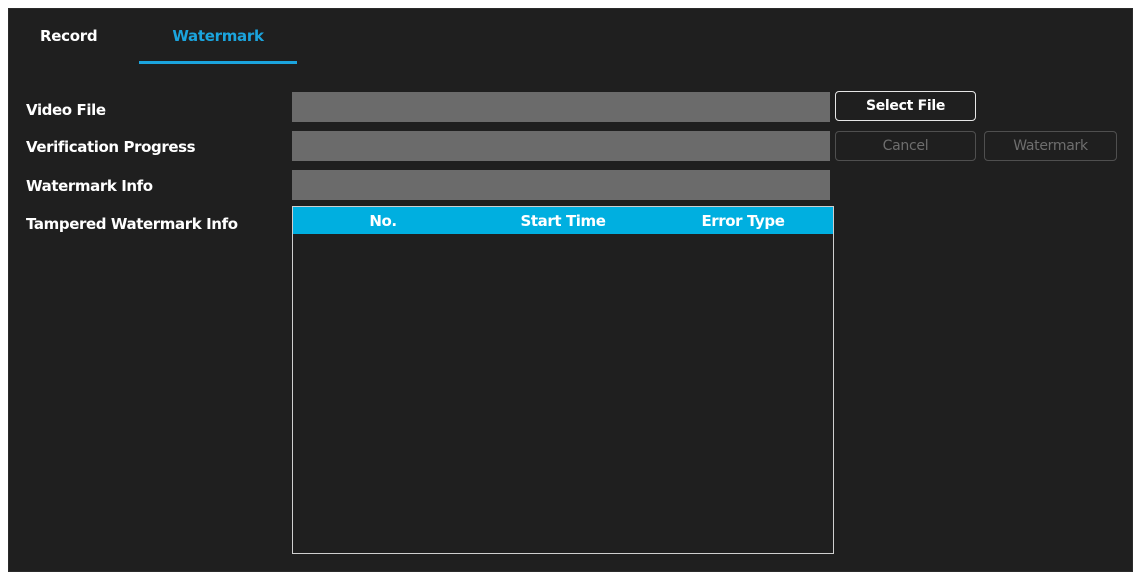  Describe the element at coordinates (89, 186) in the screenshot. I see `watermark-info-label: Watermark Info` at that location.